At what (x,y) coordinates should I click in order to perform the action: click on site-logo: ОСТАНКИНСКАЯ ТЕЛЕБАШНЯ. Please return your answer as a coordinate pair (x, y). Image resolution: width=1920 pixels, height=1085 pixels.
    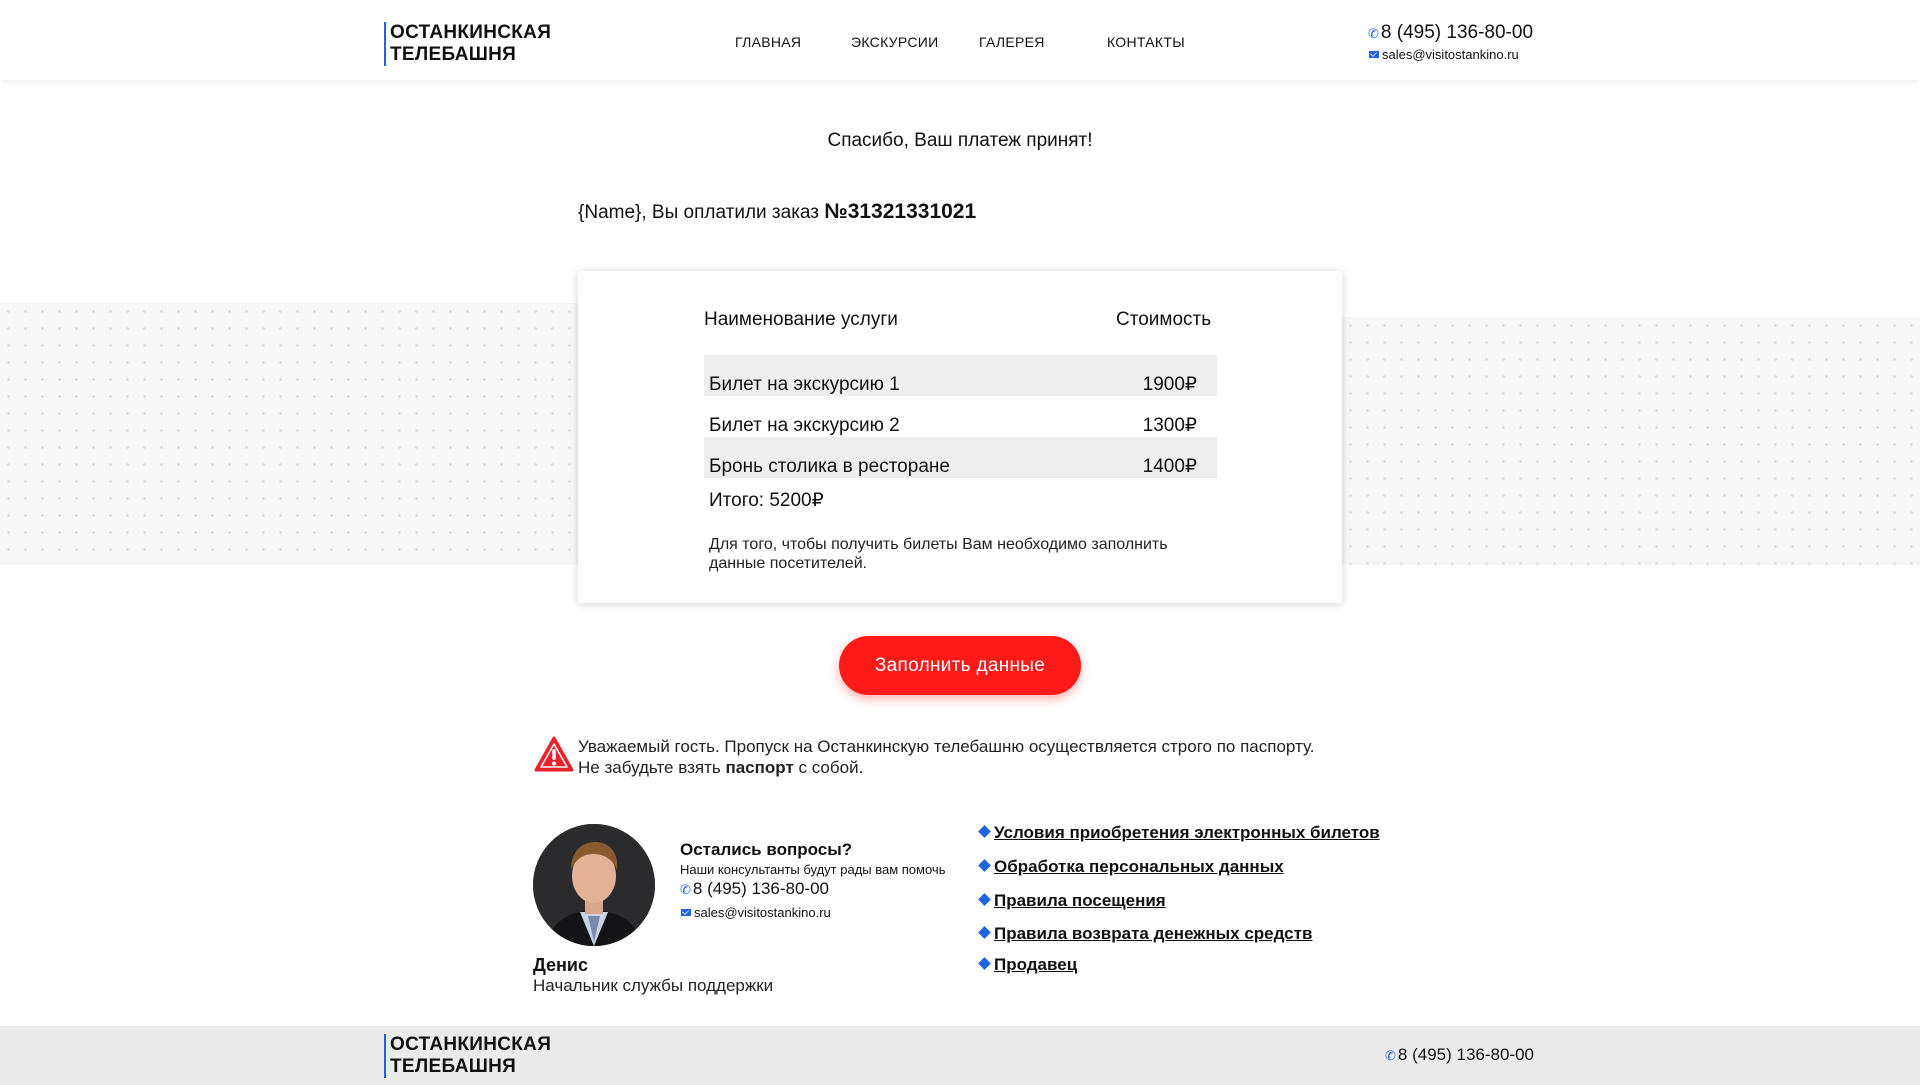
    Looking at the image, I should click on (467, 44).